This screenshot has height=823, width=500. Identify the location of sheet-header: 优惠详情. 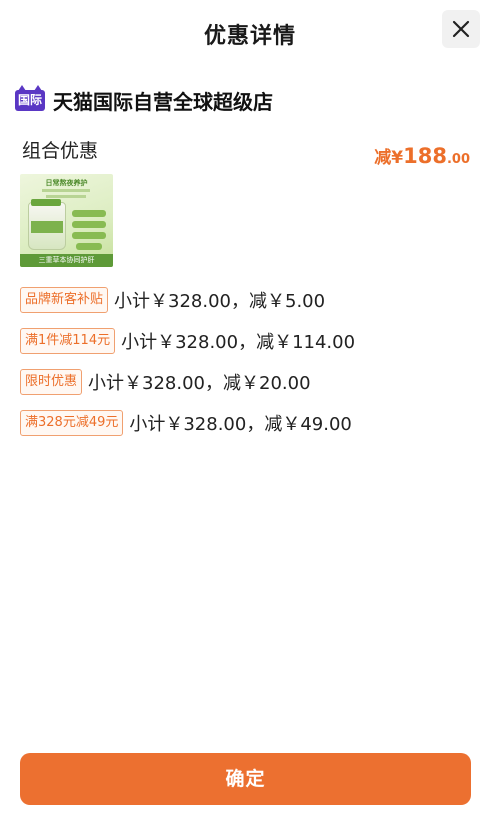
(250, 31).